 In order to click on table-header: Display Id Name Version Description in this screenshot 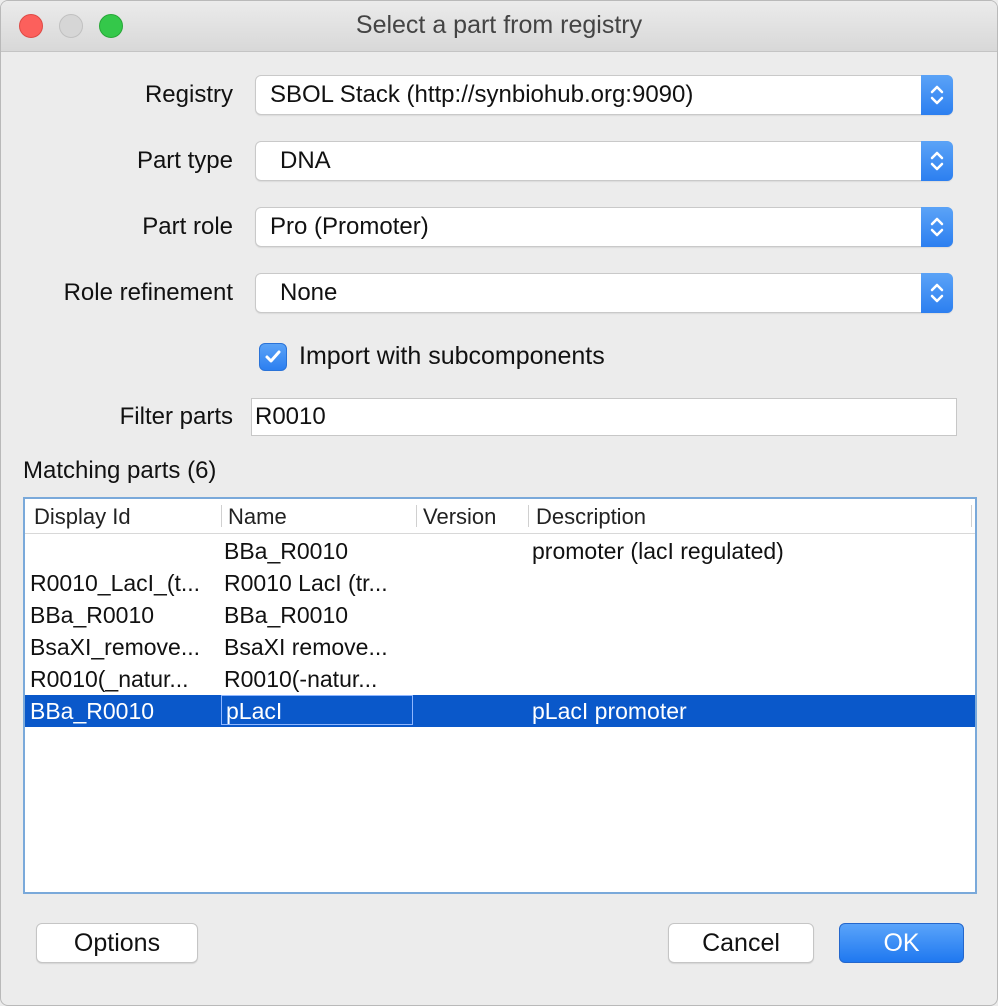, I will do `click(500, 516)`.